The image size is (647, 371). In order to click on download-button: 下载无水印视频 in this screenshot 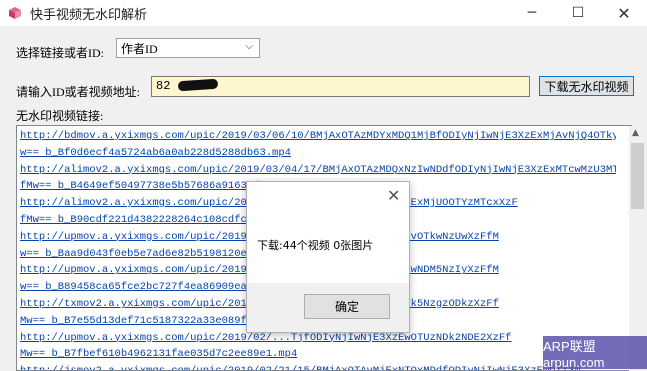, I will do `click(586, 86)`.